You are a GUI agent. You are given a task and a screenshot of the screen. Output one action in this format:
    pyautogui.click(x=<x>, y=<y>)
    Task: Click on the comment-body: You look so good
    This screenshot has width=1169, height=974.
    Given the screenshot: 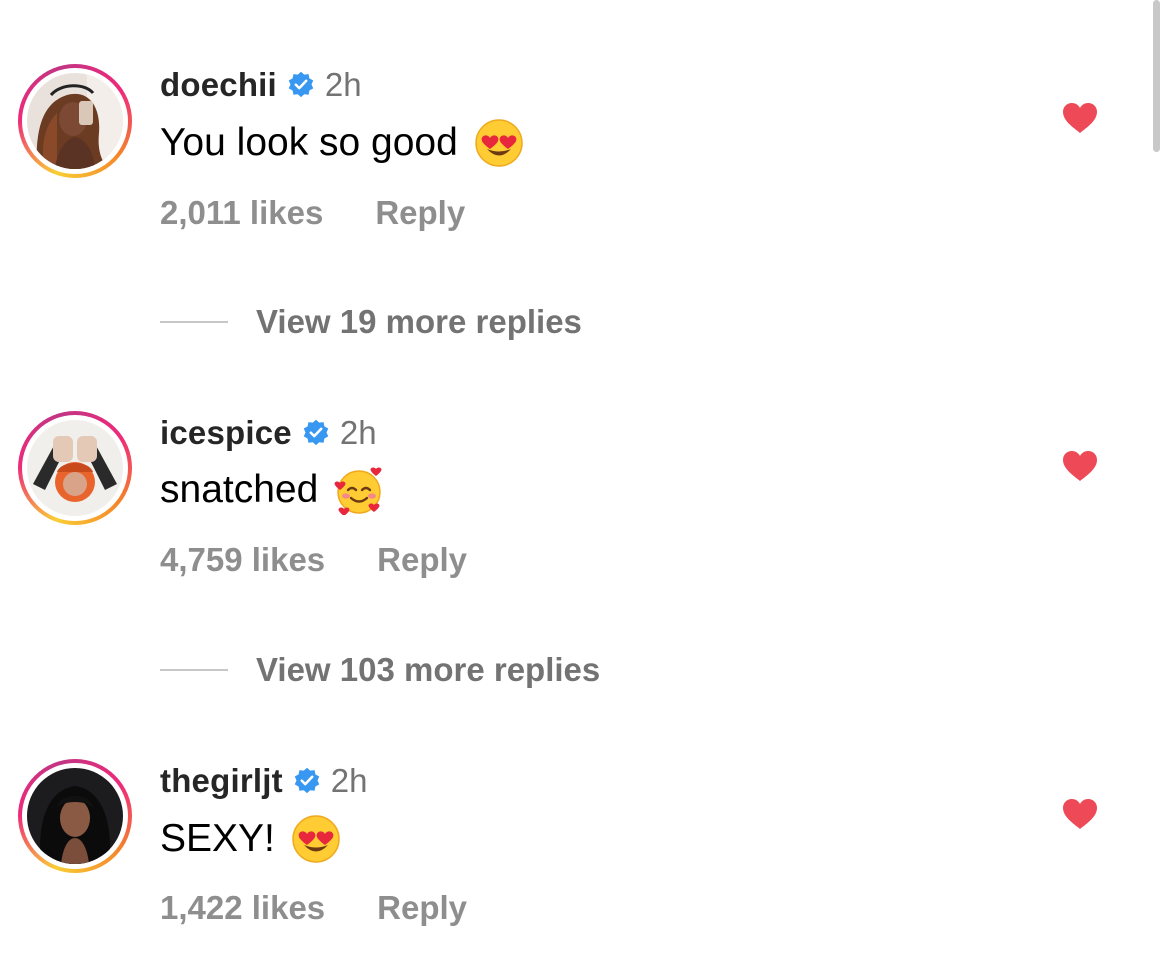 What is the action you would take?
    pyautogui.click(x=342, y=143)
    